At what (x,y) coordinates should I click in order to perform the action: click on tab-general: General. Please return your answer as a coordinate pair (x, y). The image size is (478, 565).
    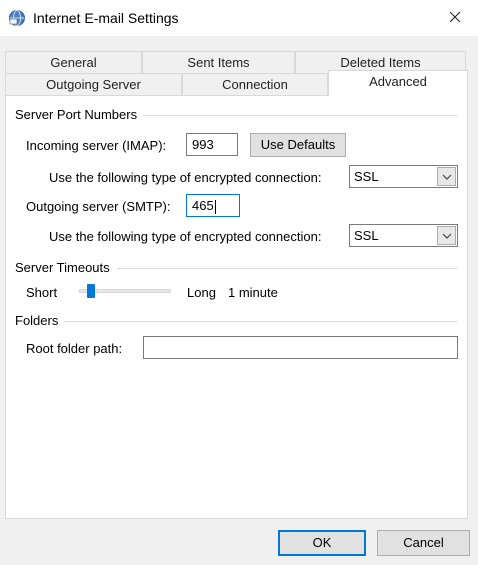
    Looking at the image, I should click on (73, 62).